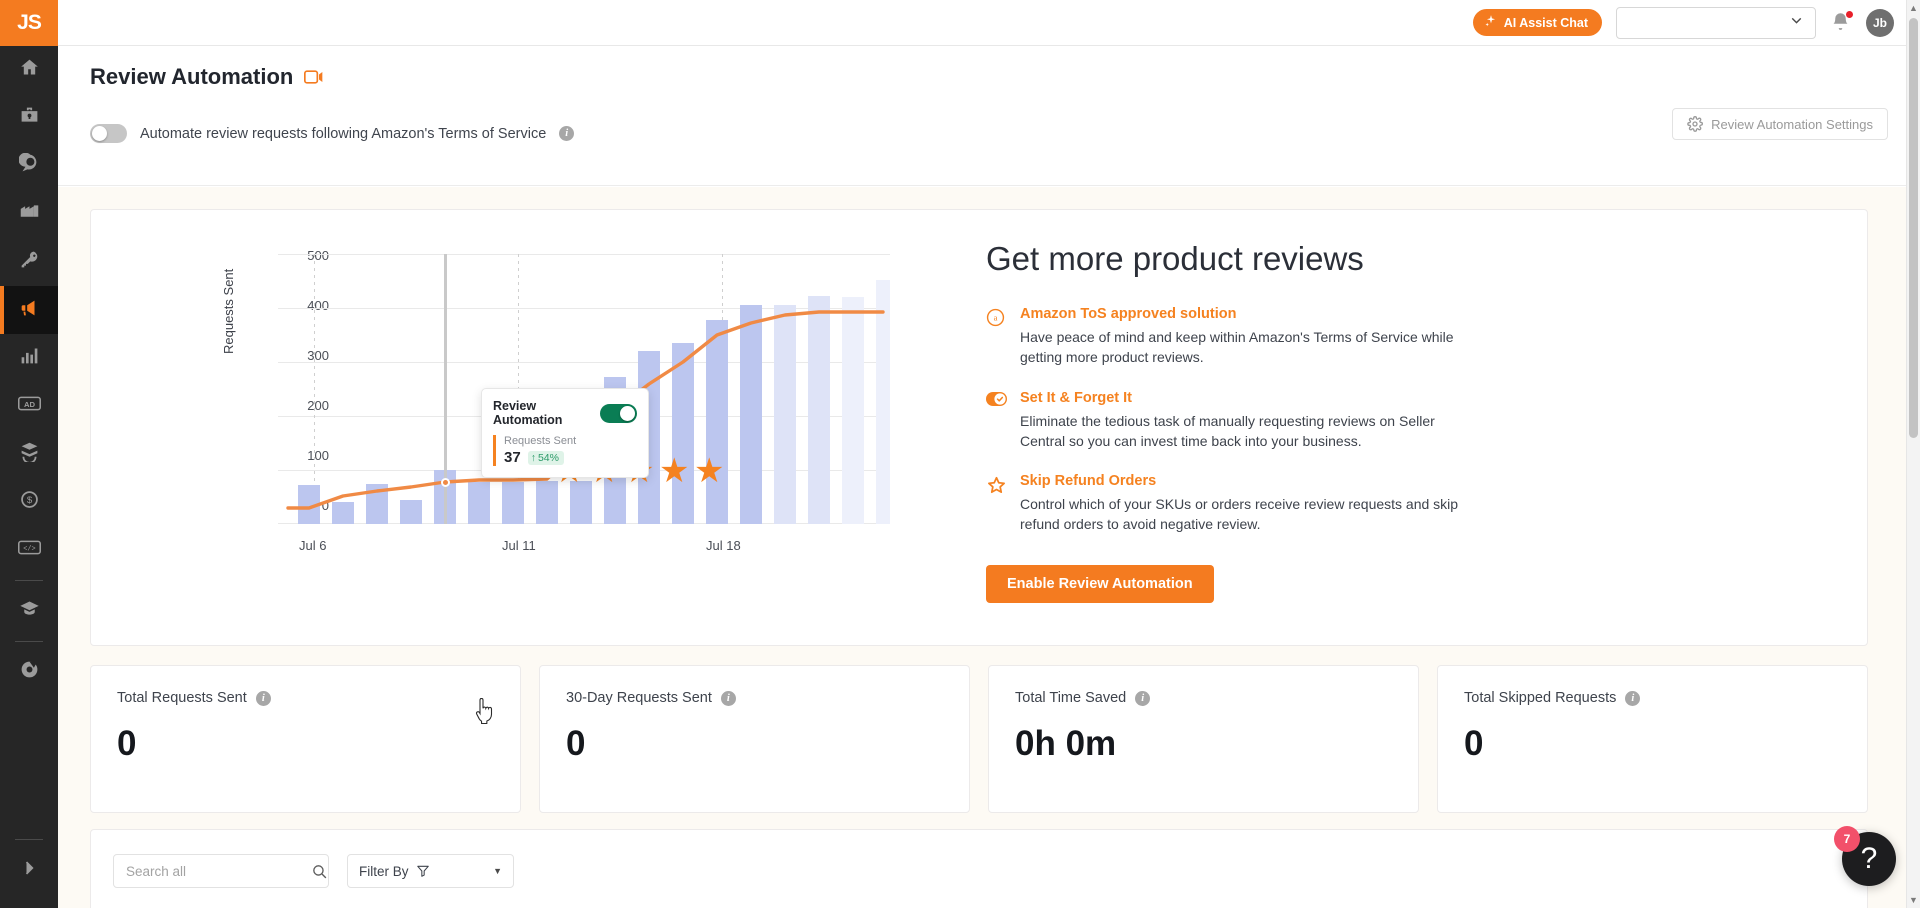  What do you see at coordinates (565, 433) in the screenshot?
I see `chart-tooltip: Review Automation Requests Sent 37 ↑ 54%` at bounding box center [565, 433].